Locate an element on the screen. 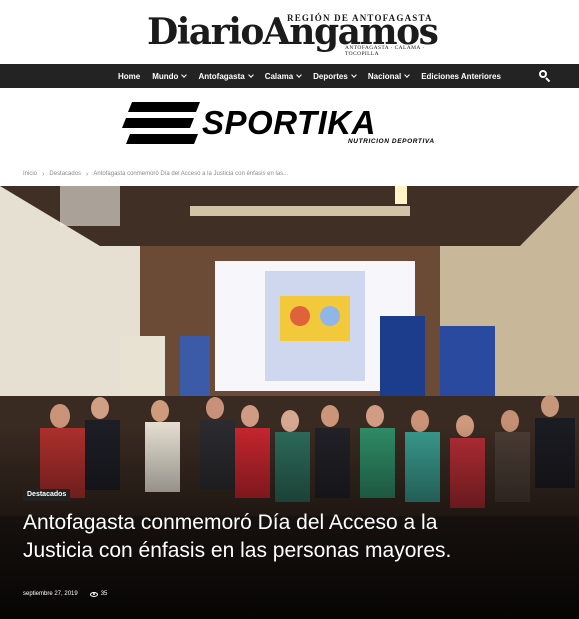 The width and height of the screenshot is (579, 619). nav-item-calama: Calama is located at coordinates (283, 76).